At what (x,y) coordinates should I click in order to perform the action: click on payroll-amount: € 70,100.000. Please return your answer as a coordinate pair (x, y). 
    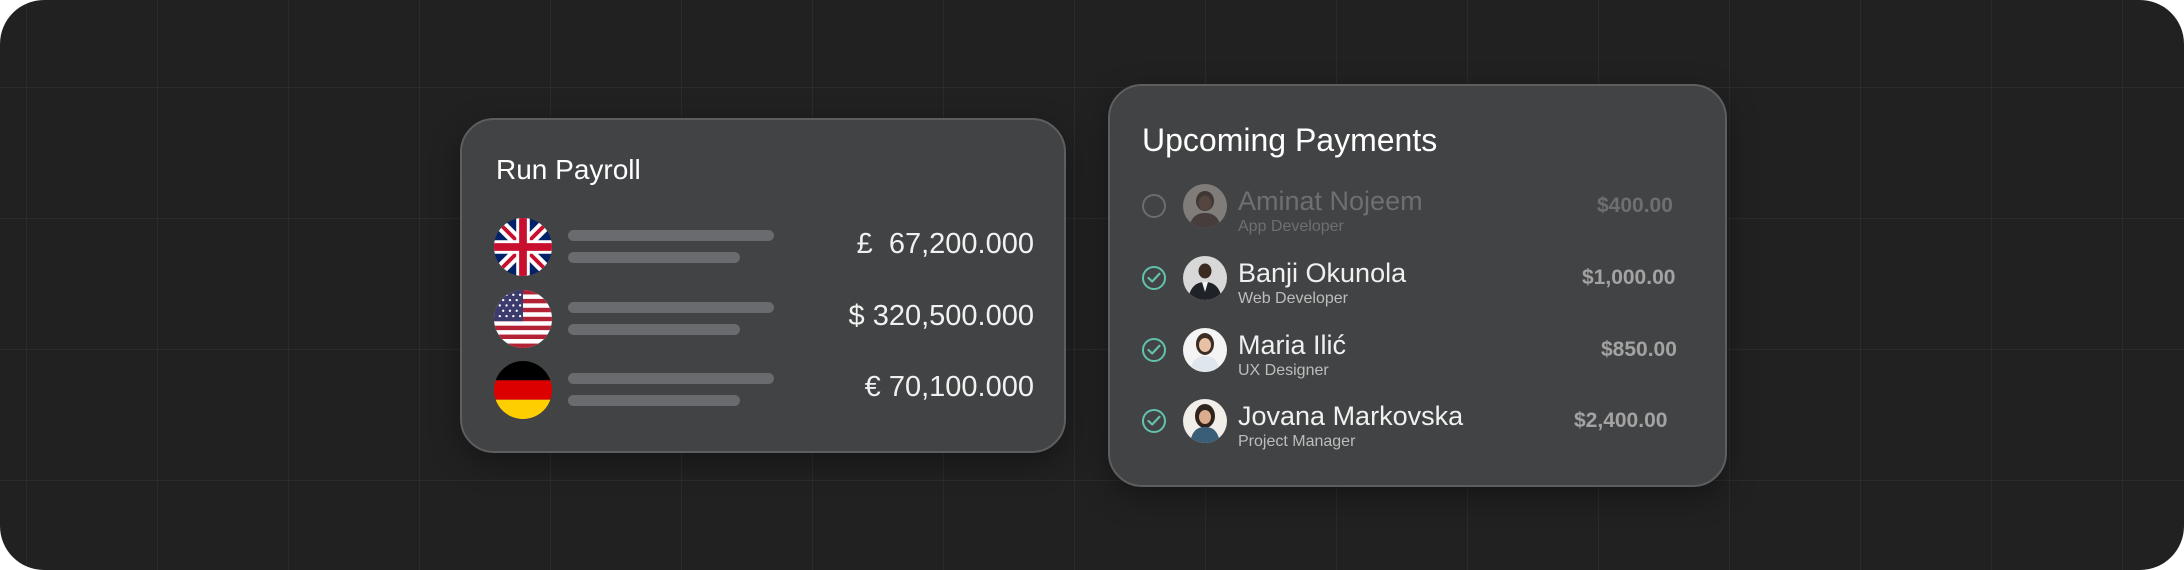
    Looking at the image, I should click on (949, 387).